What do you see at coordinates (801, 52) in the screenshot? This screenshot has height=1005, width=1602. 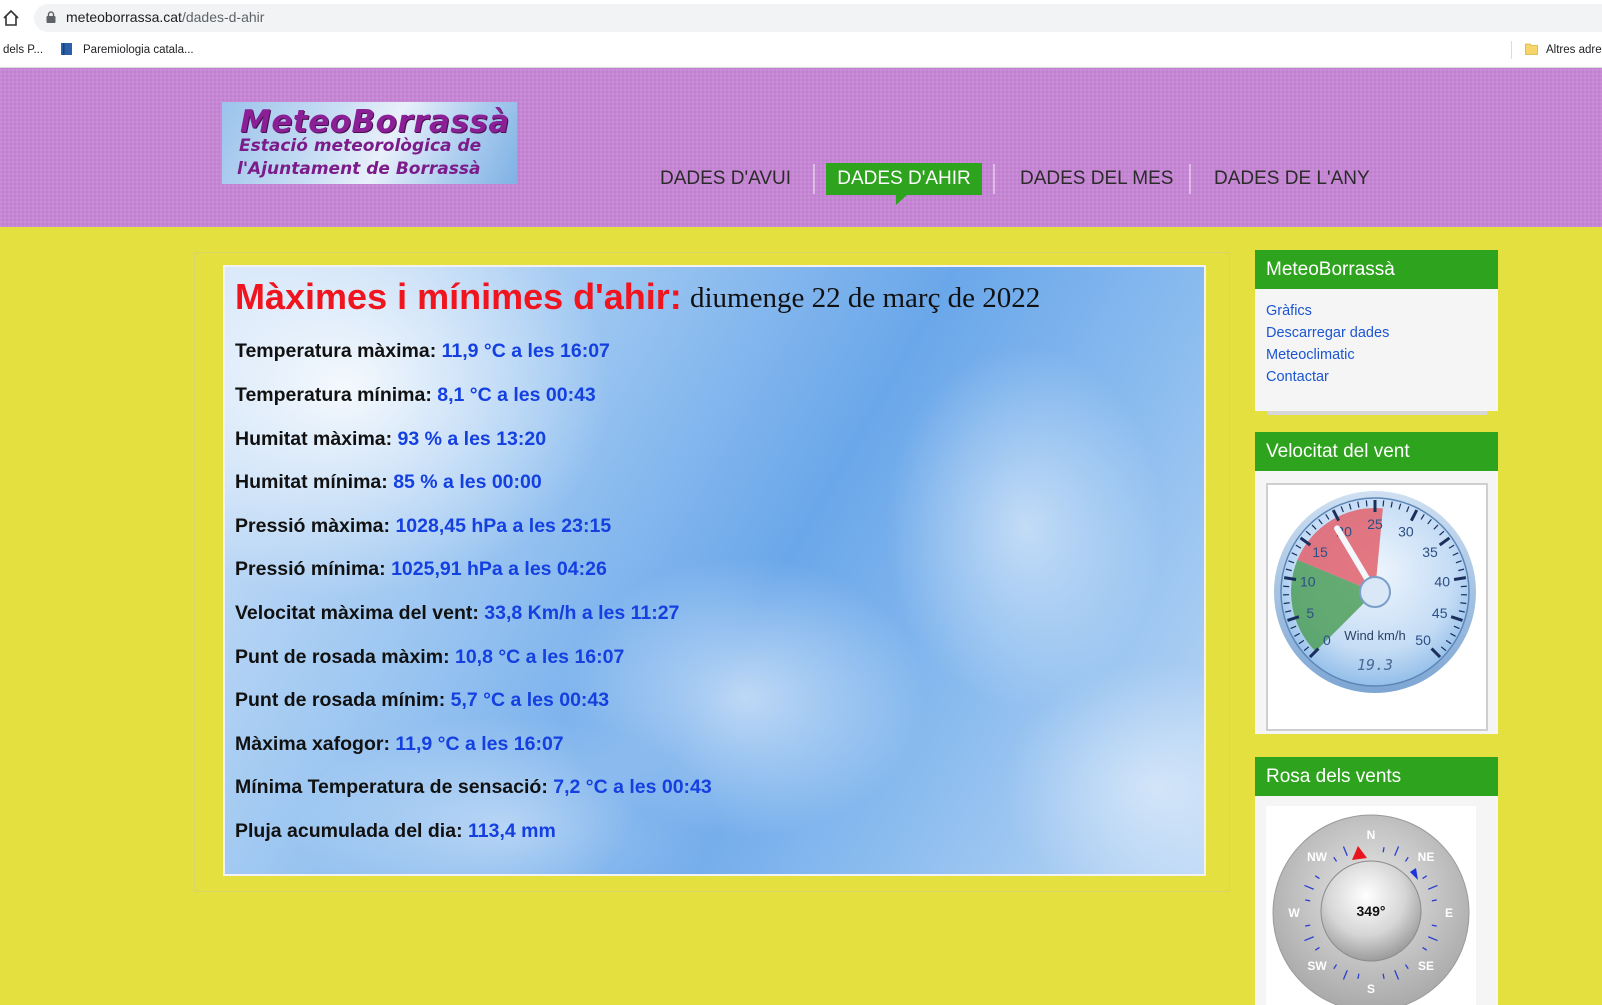 I see `bookmarks-bar` at bounding box center [801, 52].